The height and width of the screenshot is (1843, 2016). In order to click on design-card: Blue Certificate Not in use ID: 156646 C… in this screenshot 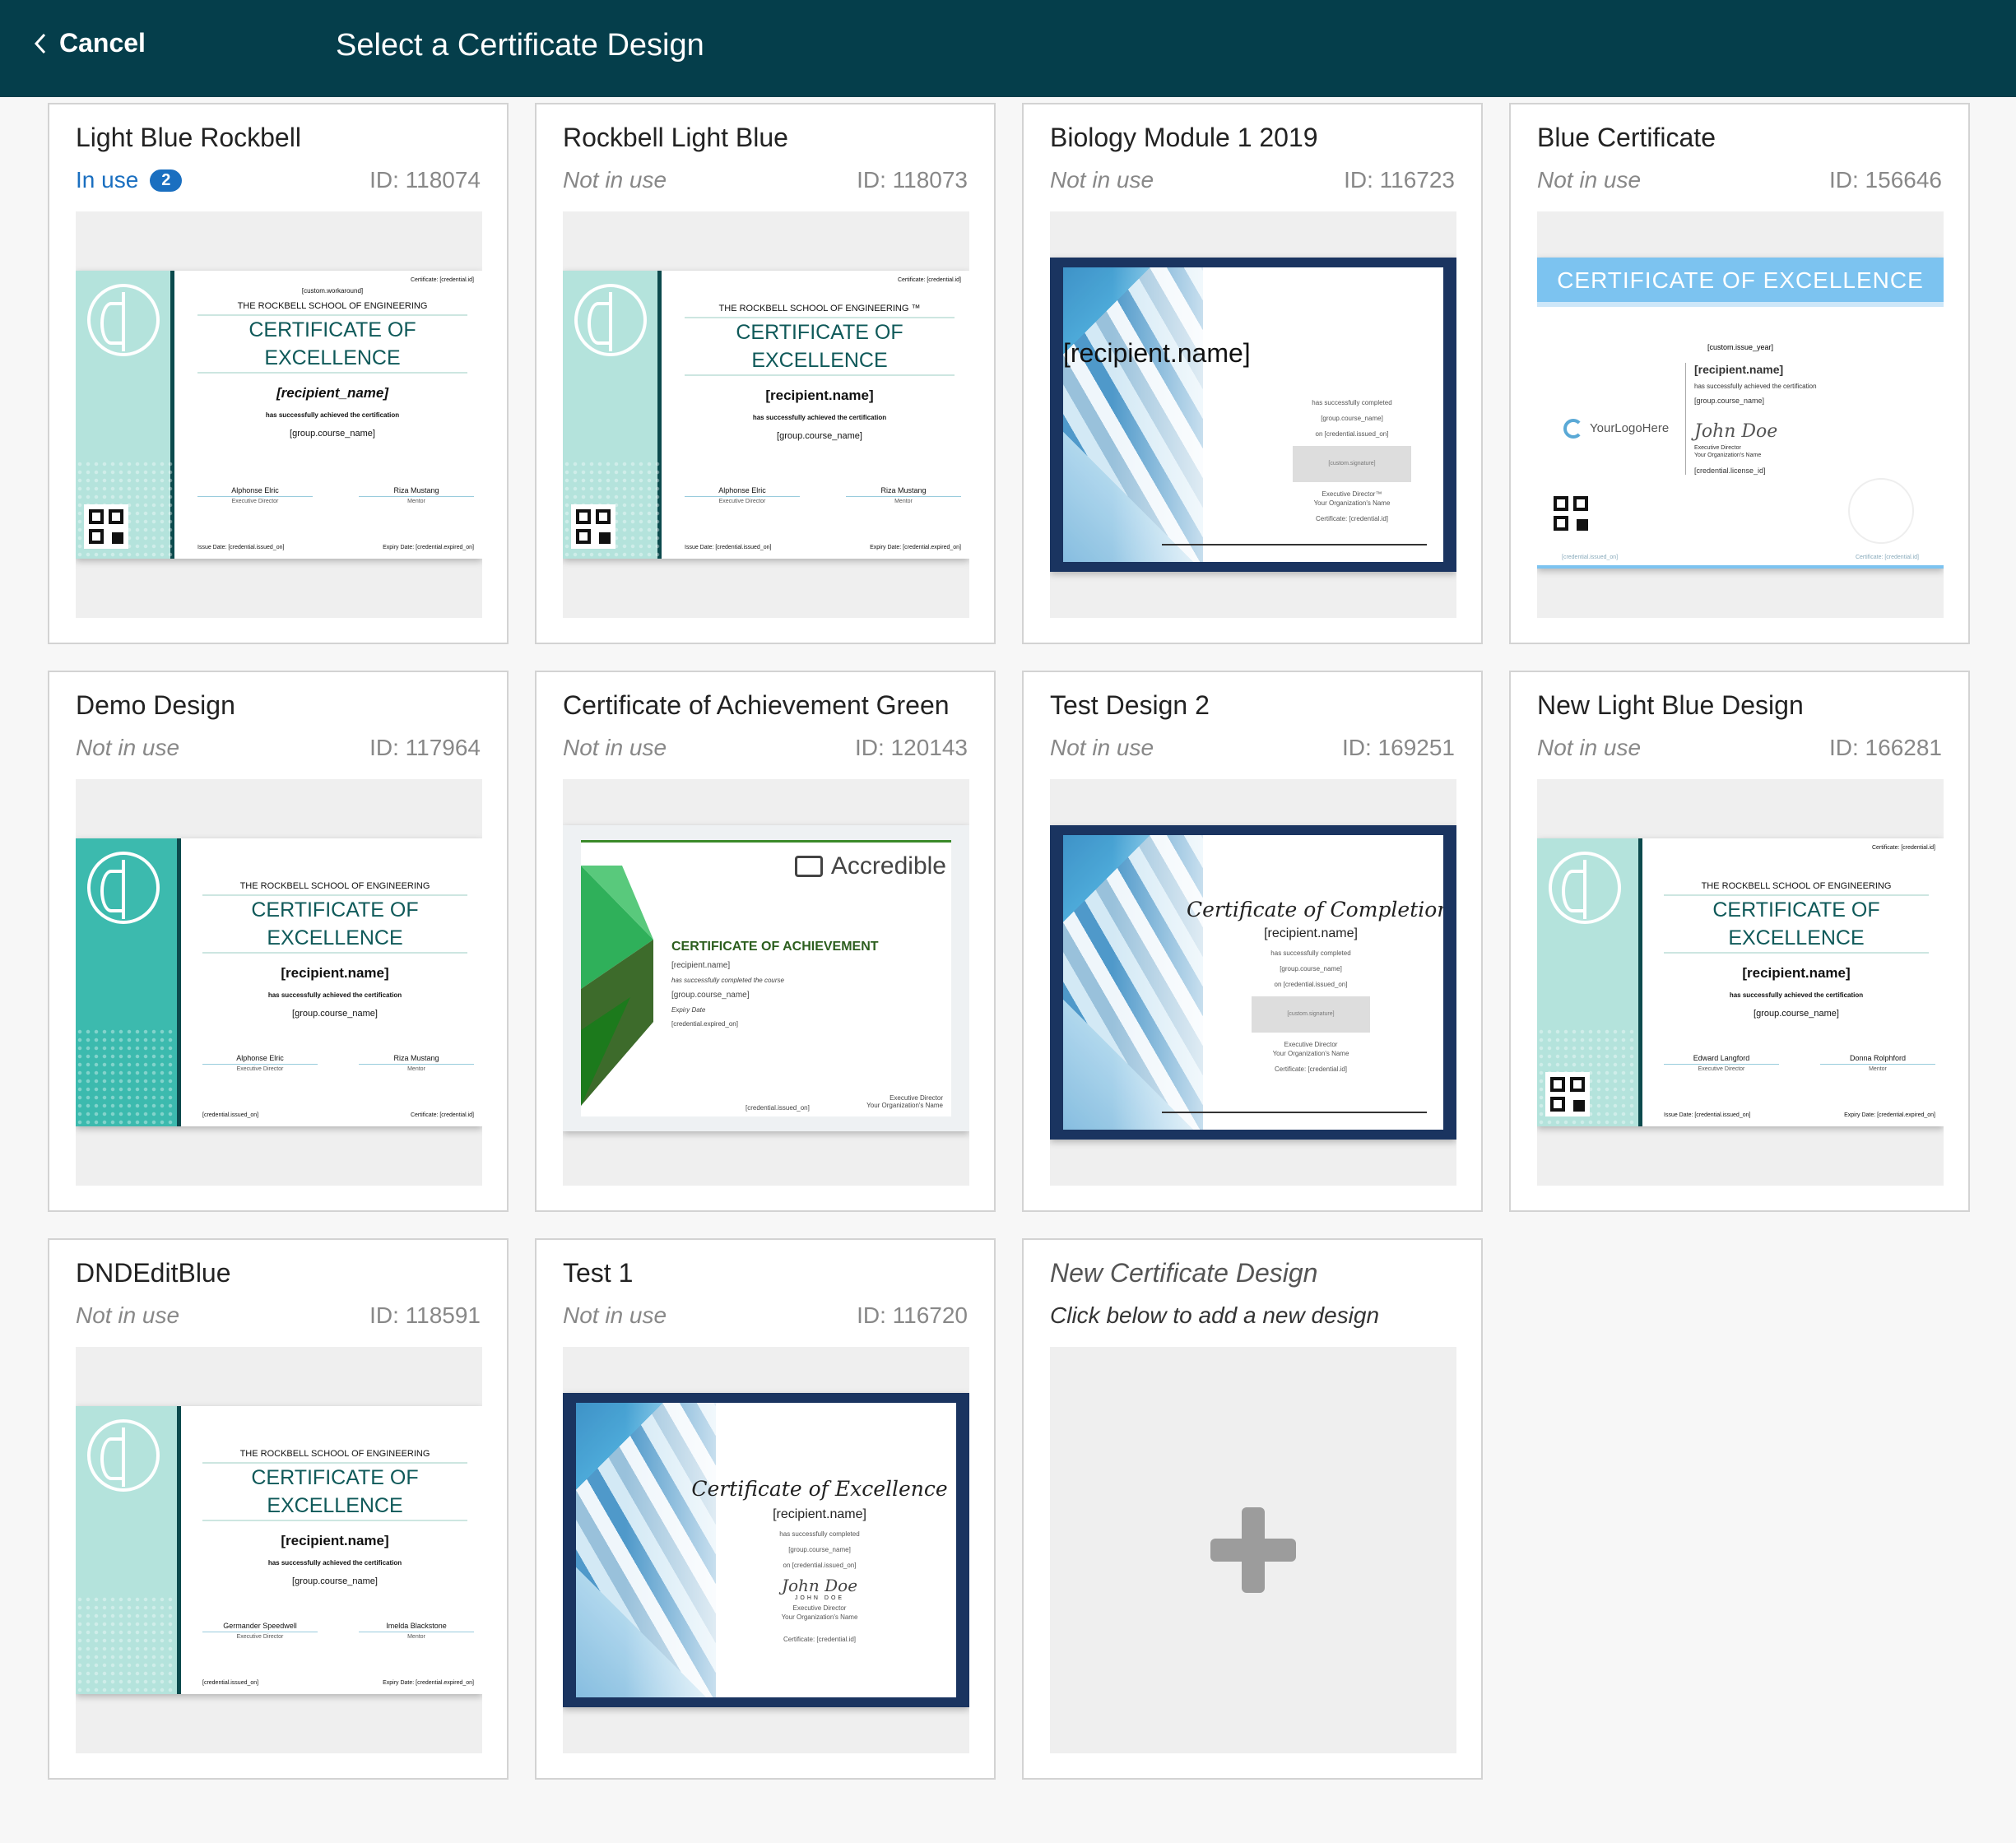, I will do `click(1739, 373)`.